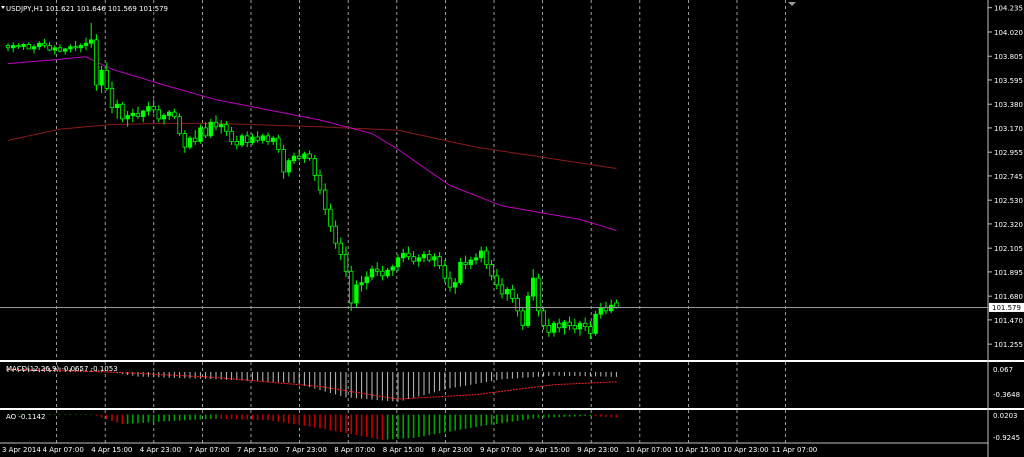 The image size is (1024, 457). What do you see at coordinates (1006, 308) in the screenshot?
I see `current-price-label: 101.579` at bounding box center [1006, 308].